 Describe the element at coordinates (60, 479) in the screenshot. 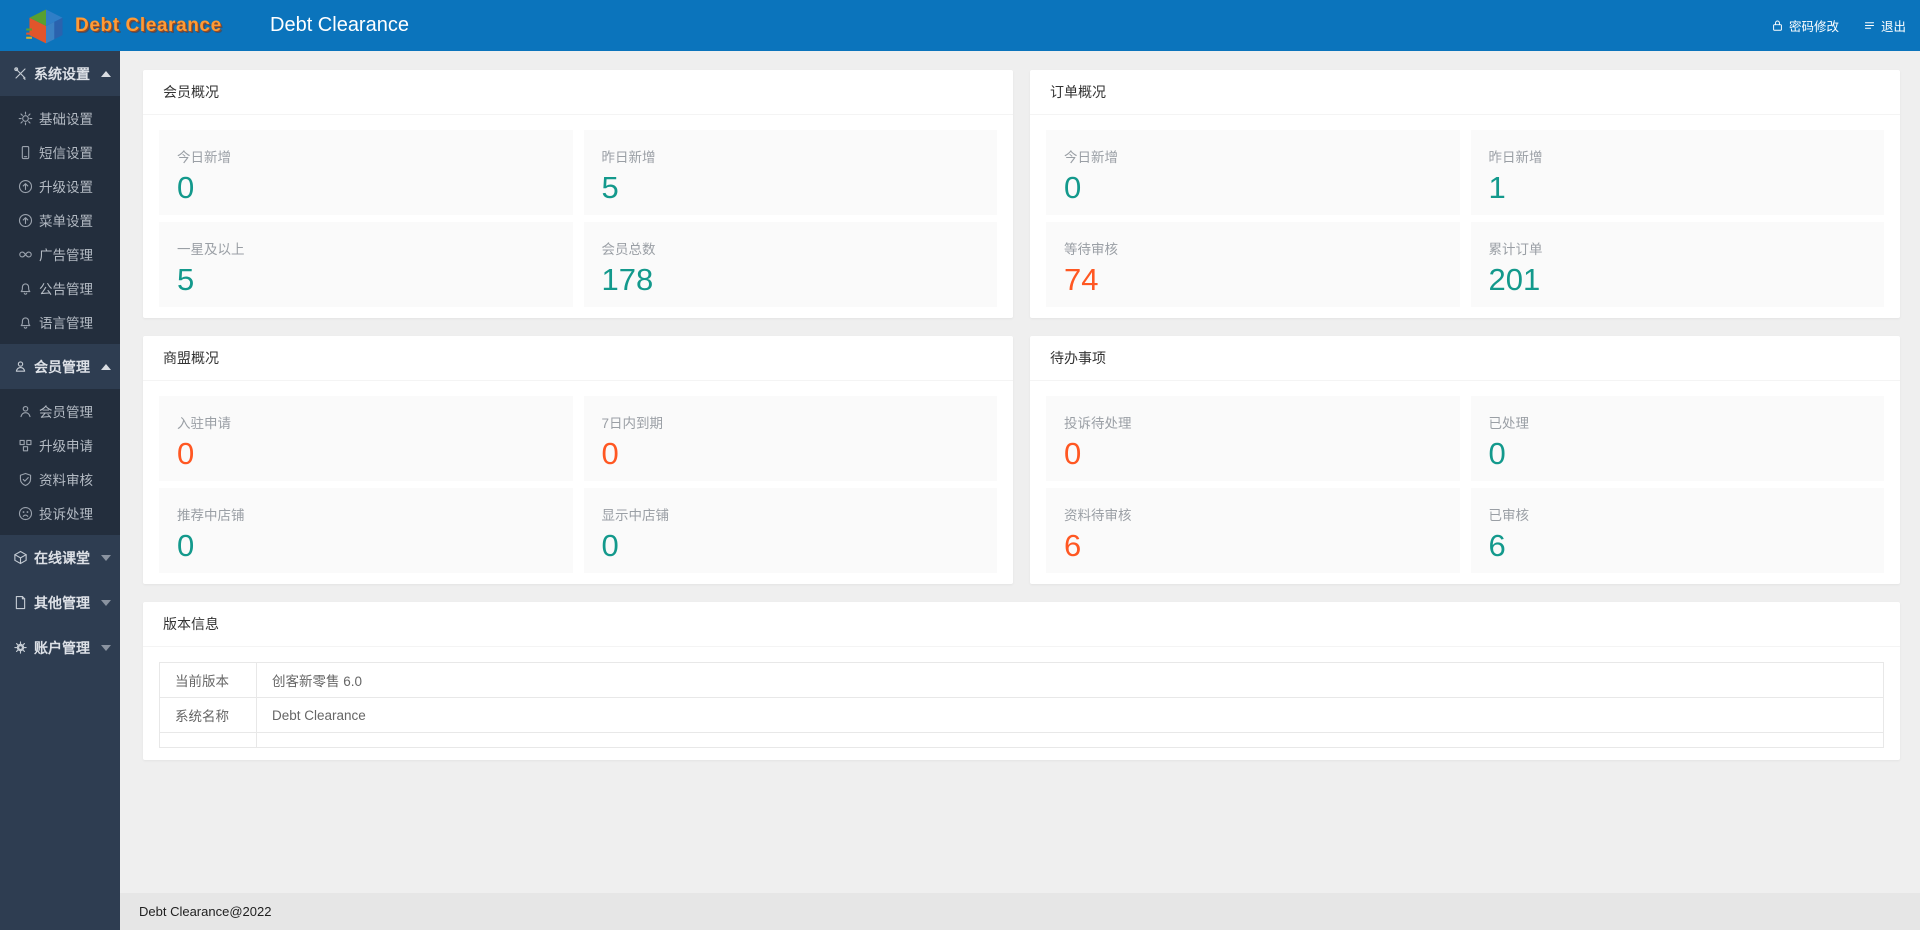

I see `sidebar-item-profile-review: 资料审核` at that location.